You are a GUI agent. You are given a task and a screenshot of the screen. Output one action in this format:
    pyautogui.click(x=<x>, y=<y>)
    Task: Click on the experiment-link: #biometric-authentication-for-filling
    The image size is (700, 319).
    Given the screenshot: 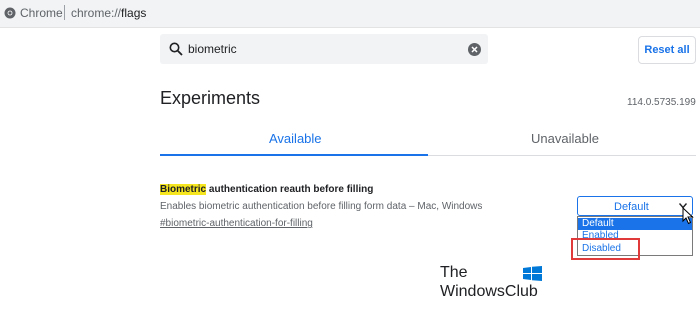 What is the action you would take?
    pyautogui.click(x=236, y=223)
    